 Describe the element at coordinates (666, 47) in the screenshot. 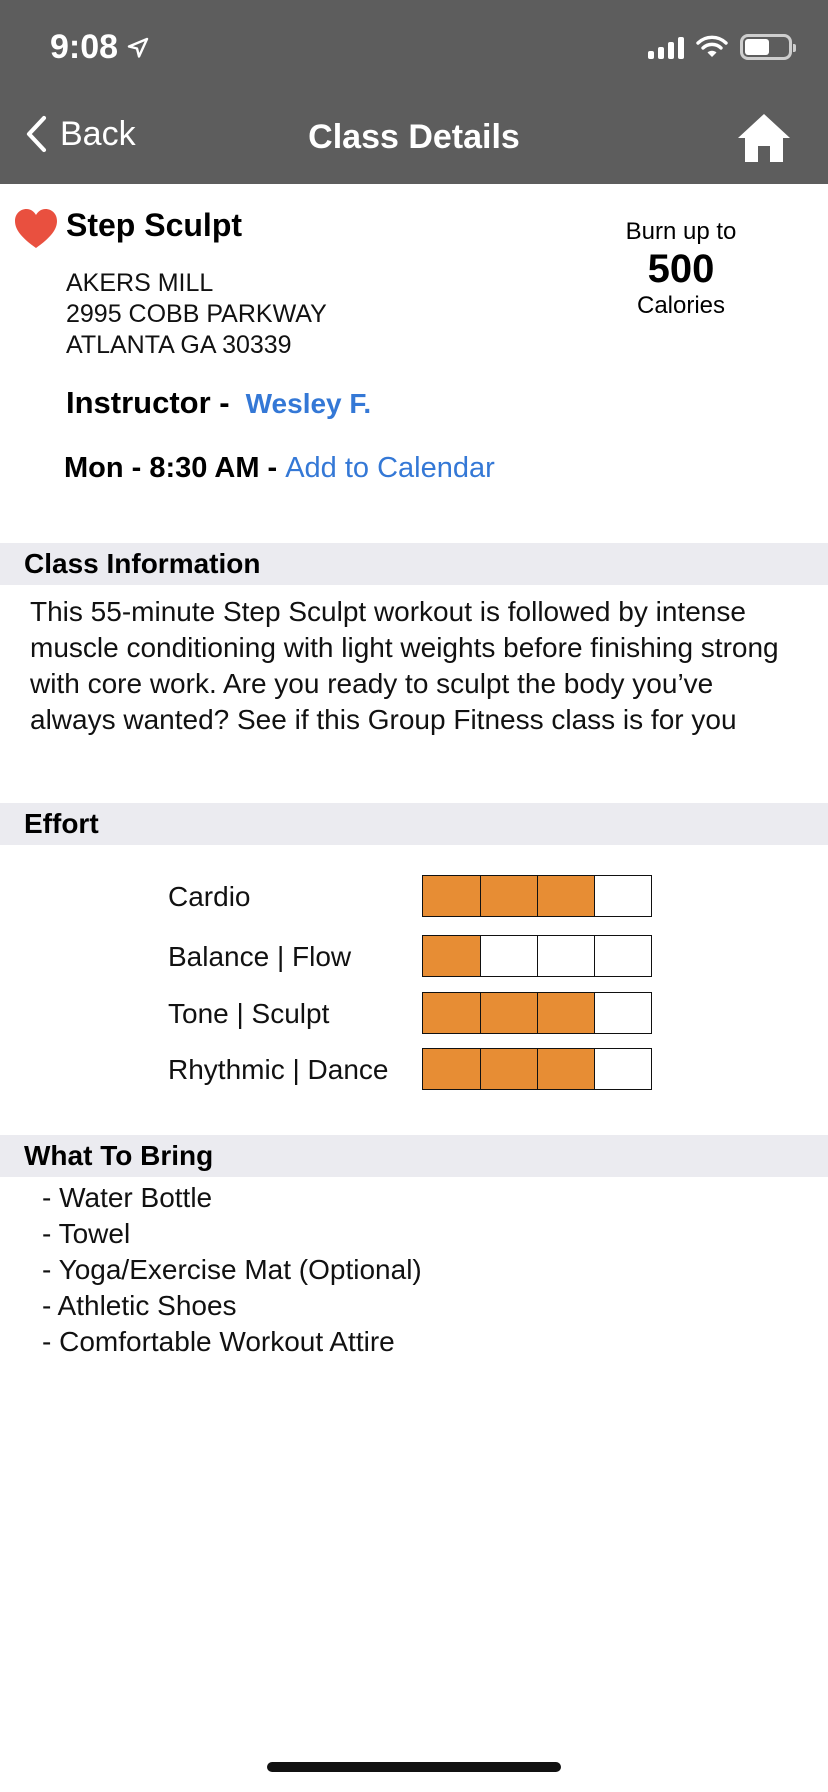

I see `cellular-signal-icon` at that location.